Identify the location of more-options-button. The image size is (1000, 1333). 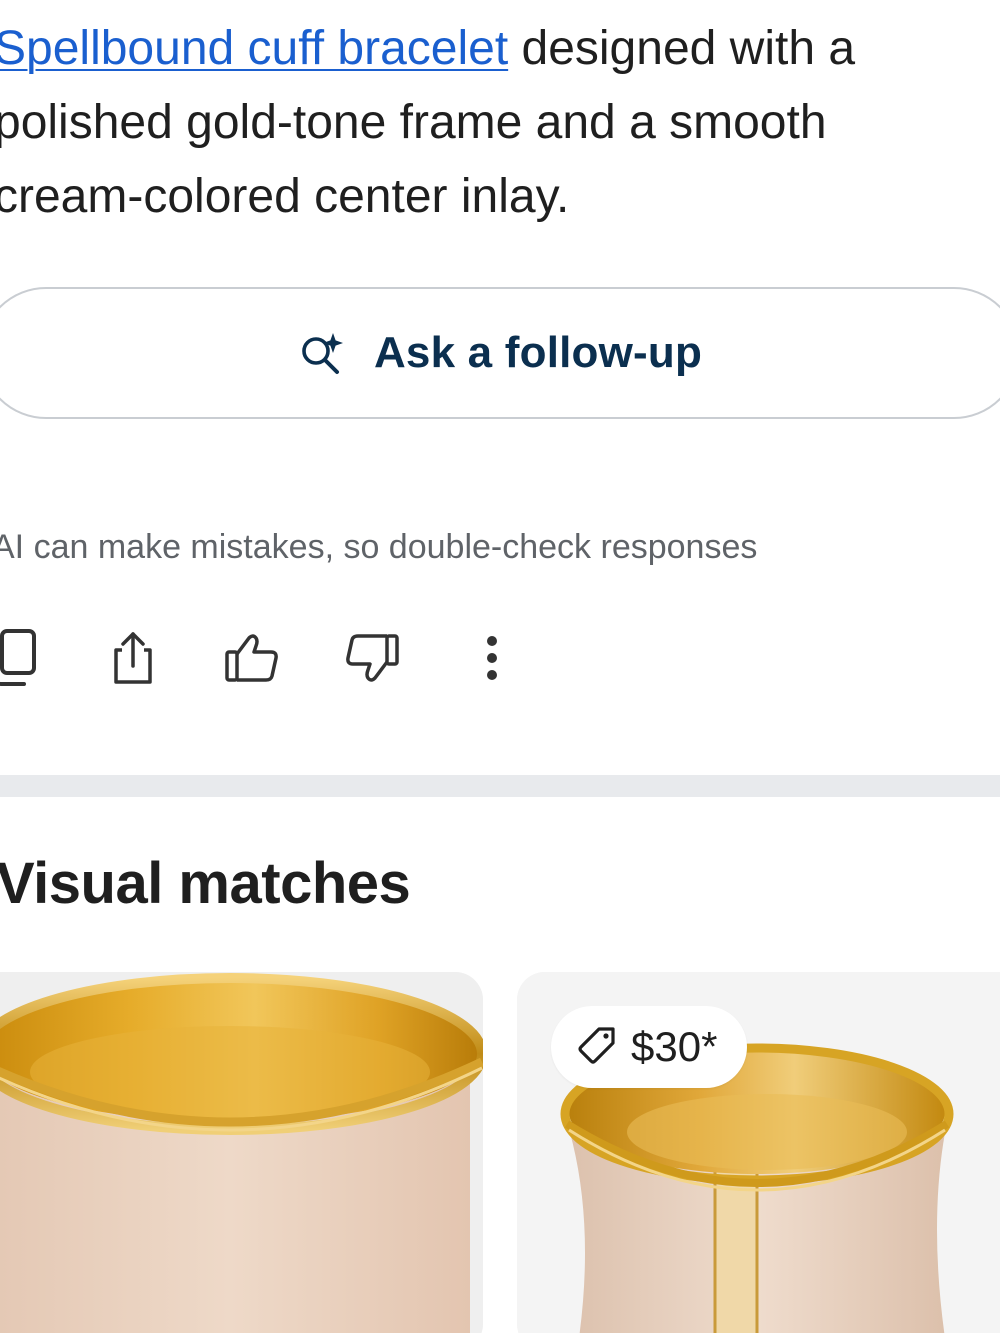
(492, 660).